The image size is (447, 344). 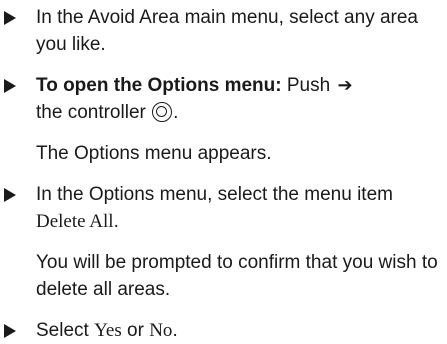 What do you see at coordinates (108, 330) in the screenshot?
I see `option-yes: Yes` at bounding box center [108, 330].